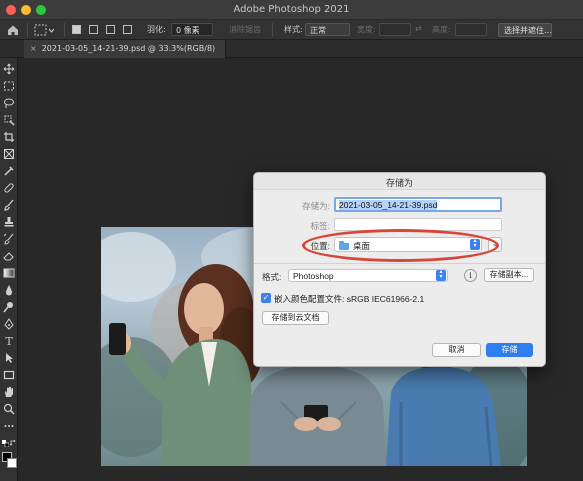 Image resolution: width=583 pixels, height=481 pixels. I want to click on anti-alias-checkbox: 消除锯齿, so click(245, 29).